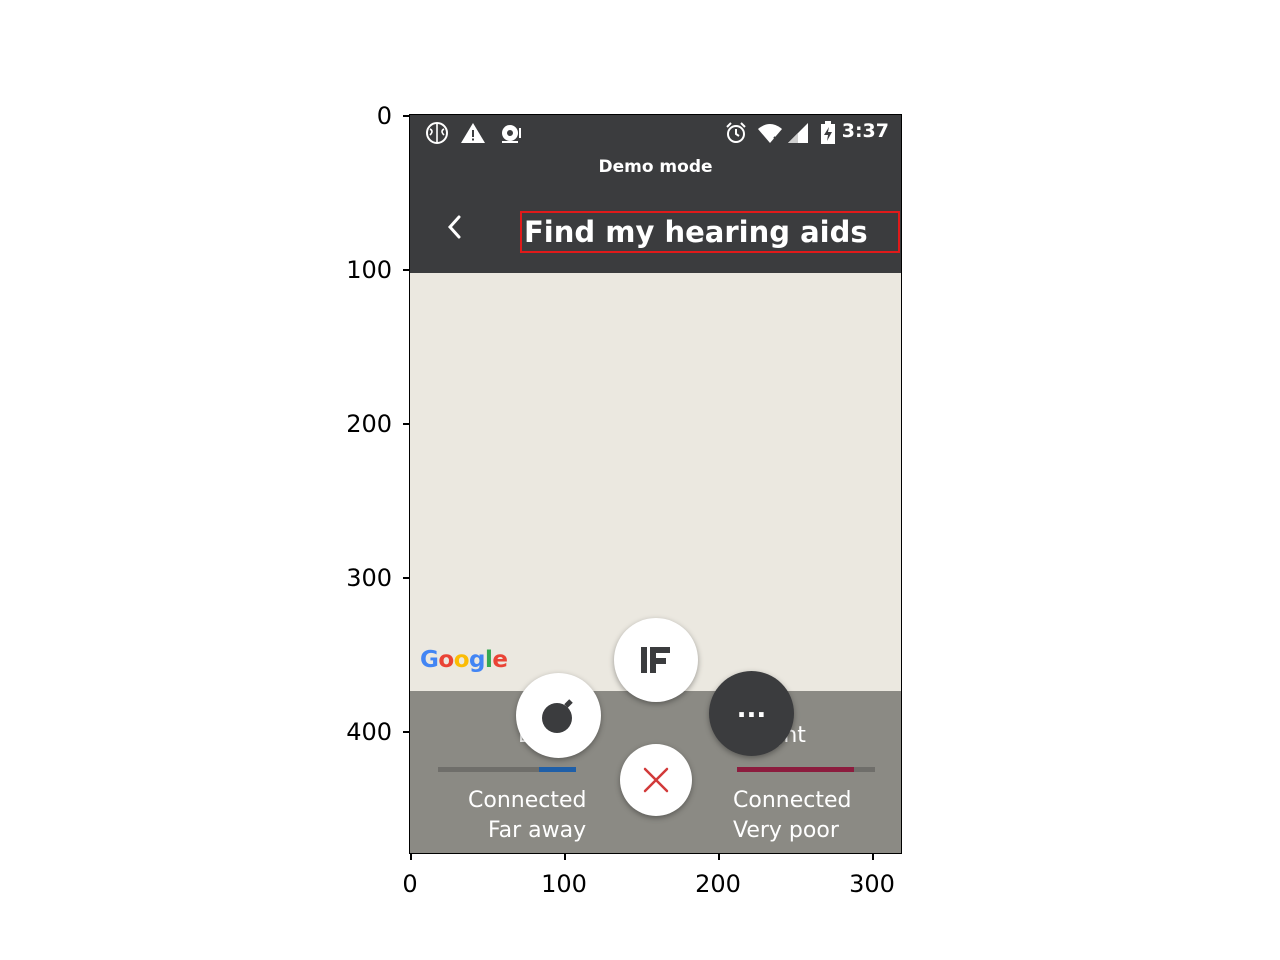  What do you see at coordinates (527, 800) in the screenshot?
I see `left-status: Connected` at bounding box center [527, 800].